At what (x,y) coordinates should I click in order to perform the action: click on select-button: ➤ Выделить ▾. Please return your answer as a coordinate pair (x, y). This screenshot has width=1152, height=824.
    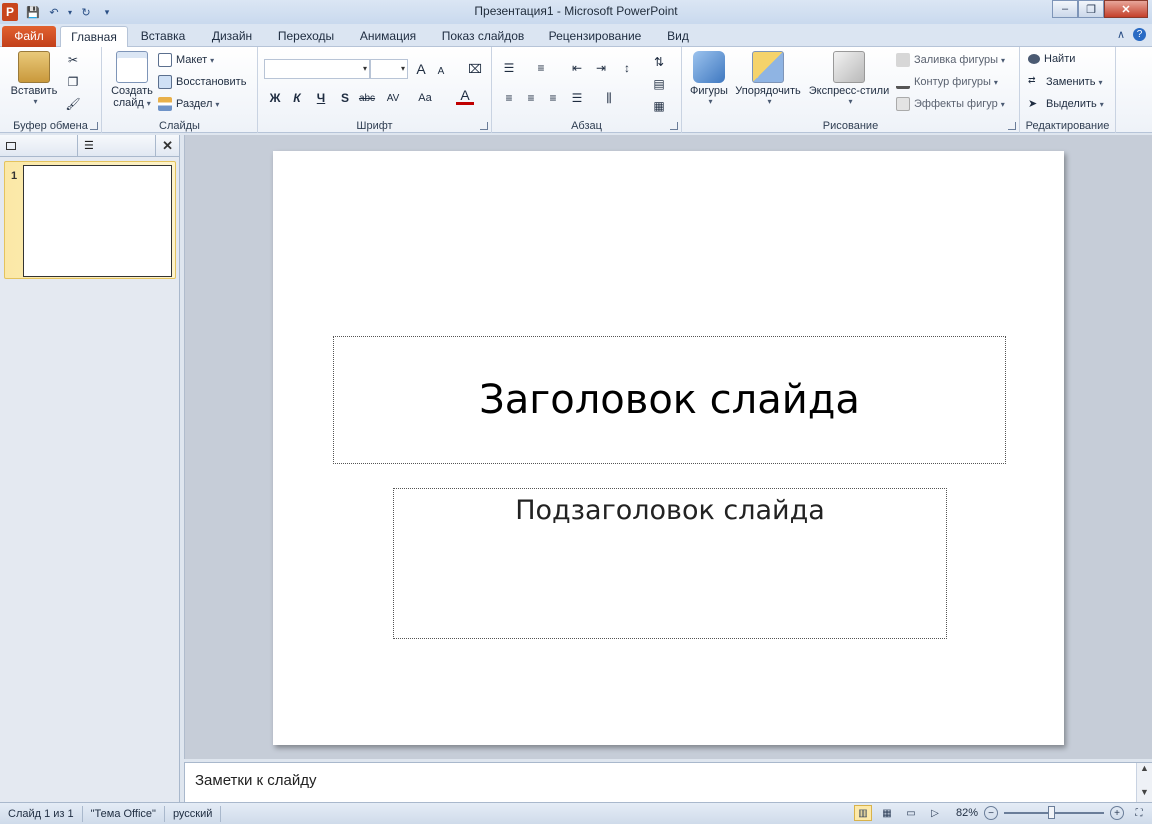
    Looking at the image, I should click on (1066, 104).